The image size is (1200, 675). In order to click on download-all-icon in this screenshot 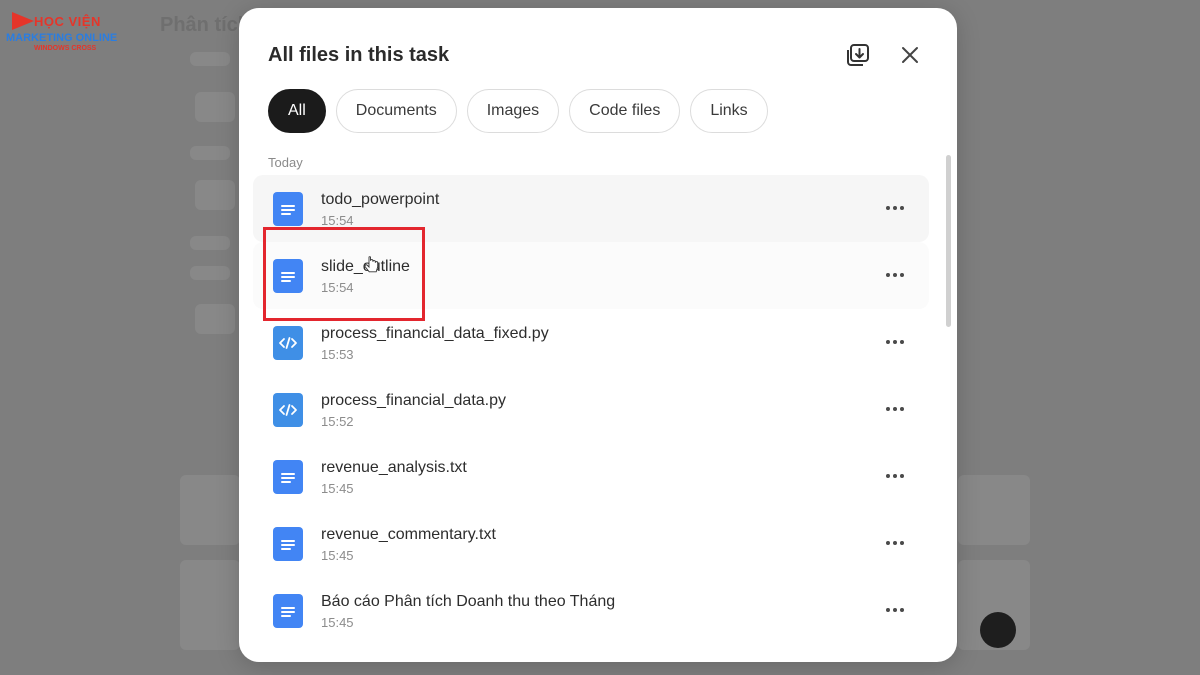, I will do `click(858, 55)`.